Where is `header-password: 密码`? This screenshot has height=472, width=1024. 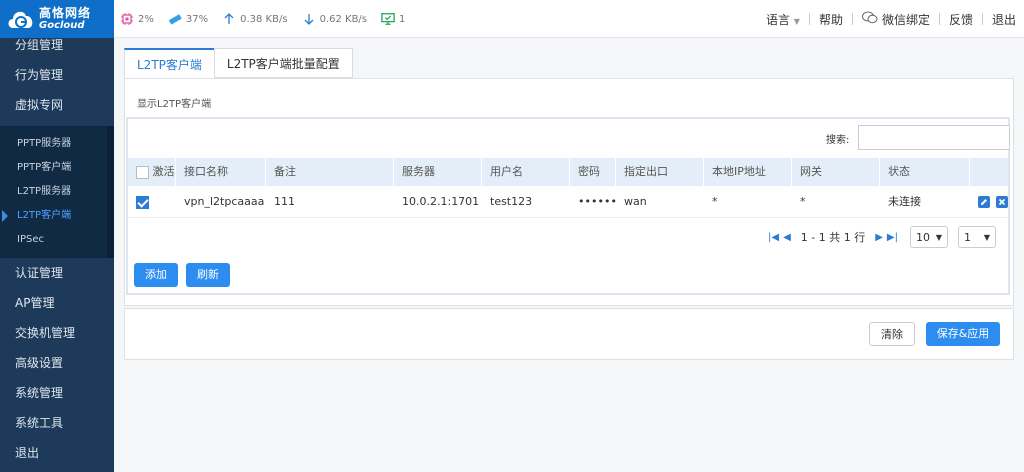
header-password: 密码 is located at coordinates (593, 172).